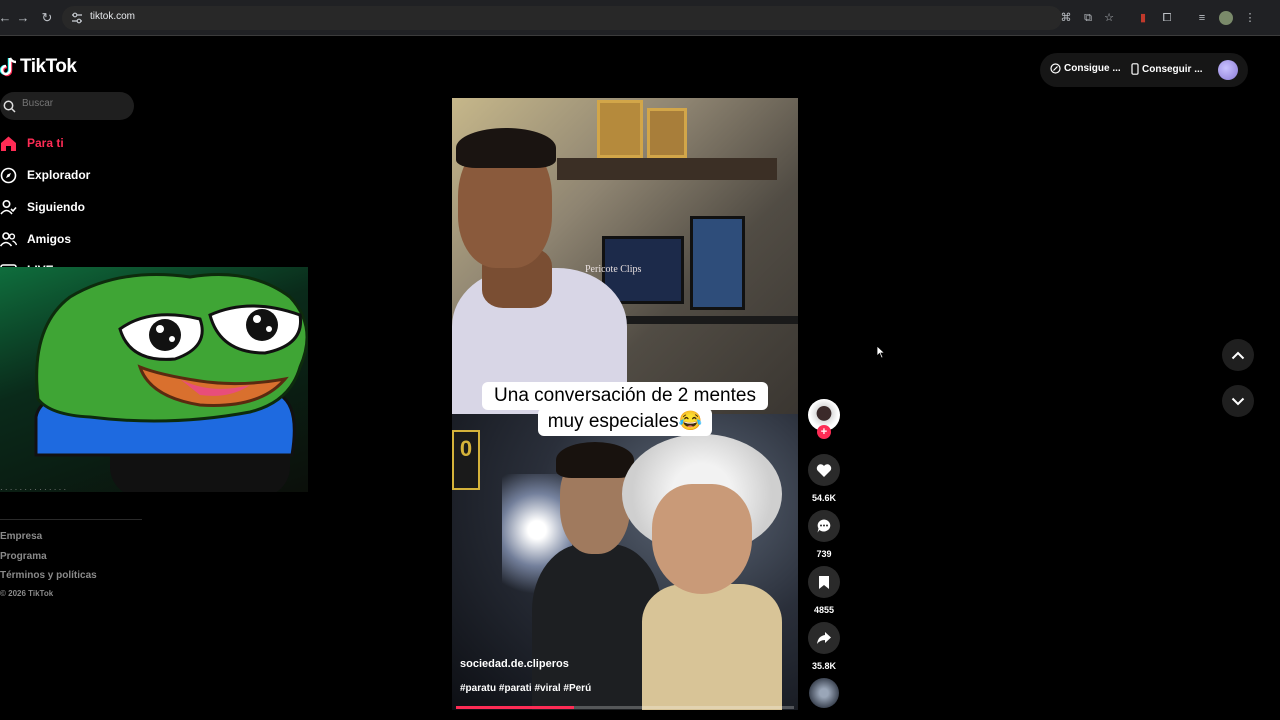 This screenshot has height=720, width=1280. What do you see at coordinates (48, 575) in the screenshot?
I see `footer-link-terminos: Términos y políticas` at bounding box center [48, 575].